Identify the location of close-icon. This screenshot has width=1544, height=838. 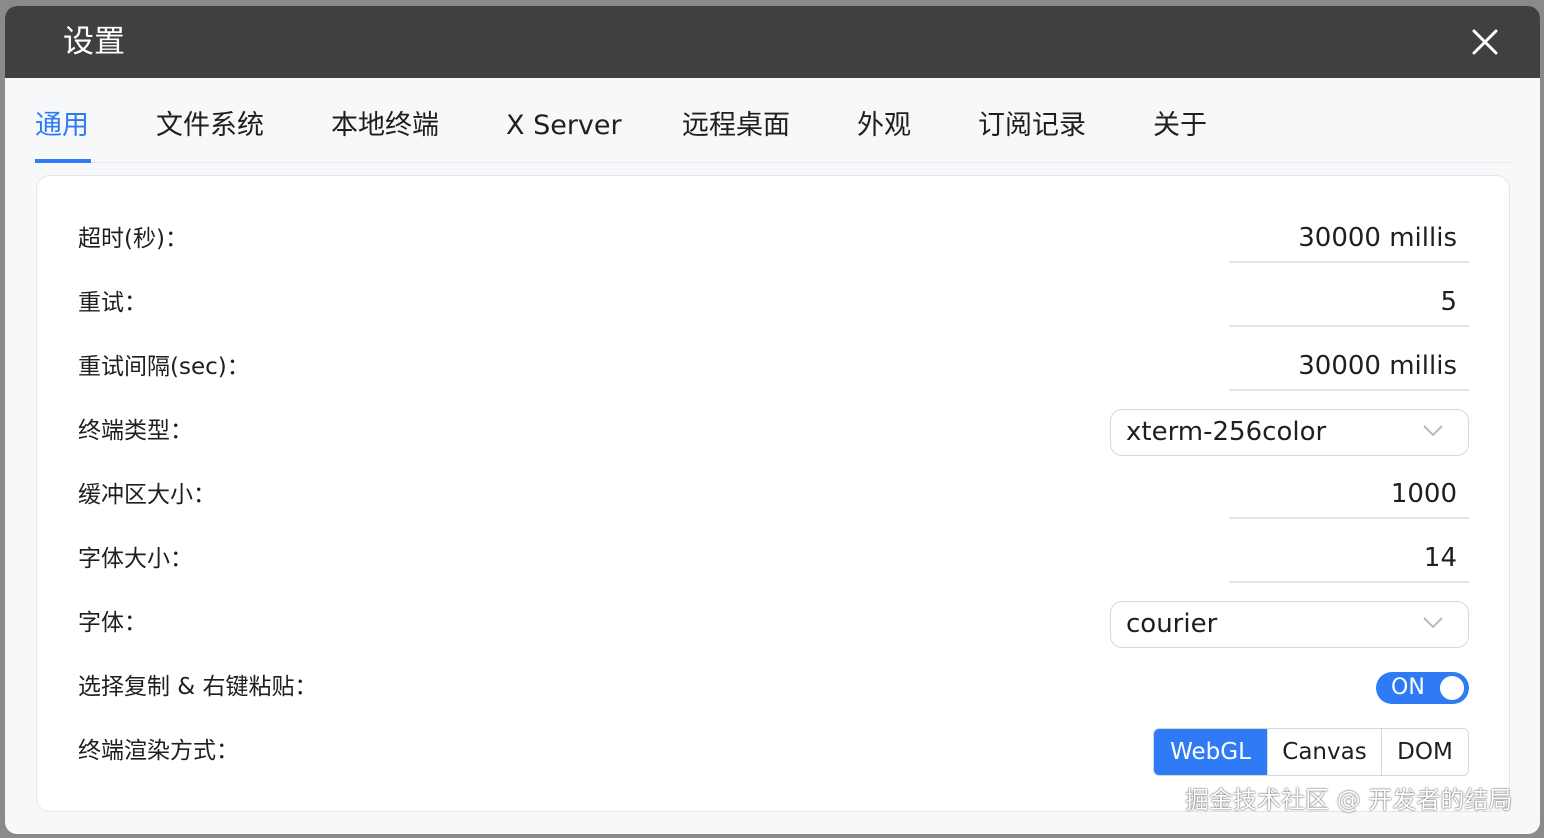
(1485, 42).